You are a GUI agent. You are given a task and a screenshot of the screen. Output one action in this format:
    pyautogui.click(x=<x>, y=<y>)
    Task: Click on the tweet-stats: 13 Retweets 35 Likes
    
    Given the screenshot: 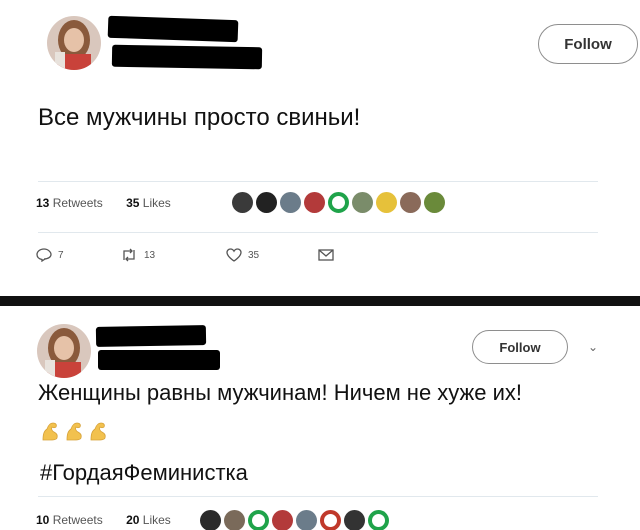 What is the action you would take?
    pyautogui.click(x=103, y=203)
    